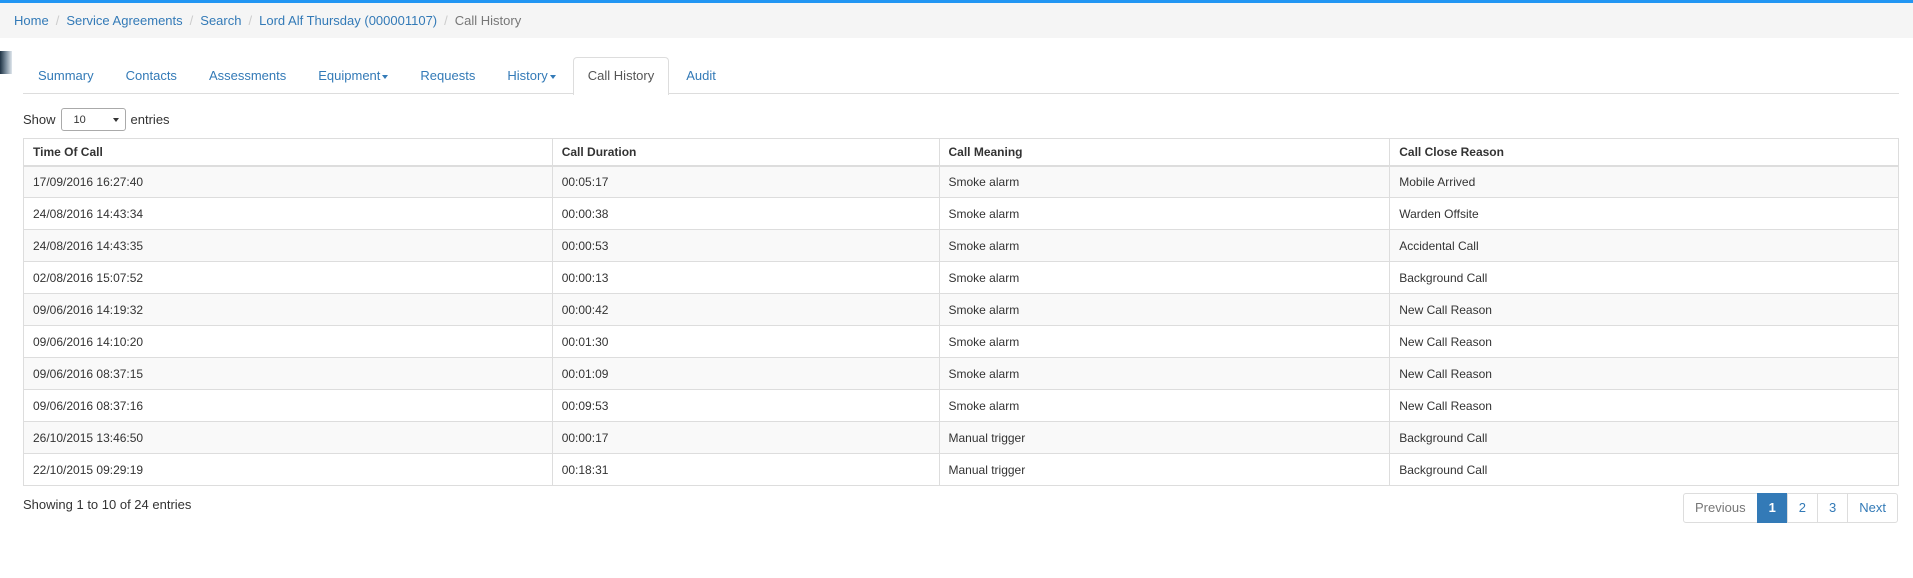  What do you see at coordinates (745, 309) in the screenshot?
I see `cell-call-duration: 00:00:42` at bounding box center [745, 309].